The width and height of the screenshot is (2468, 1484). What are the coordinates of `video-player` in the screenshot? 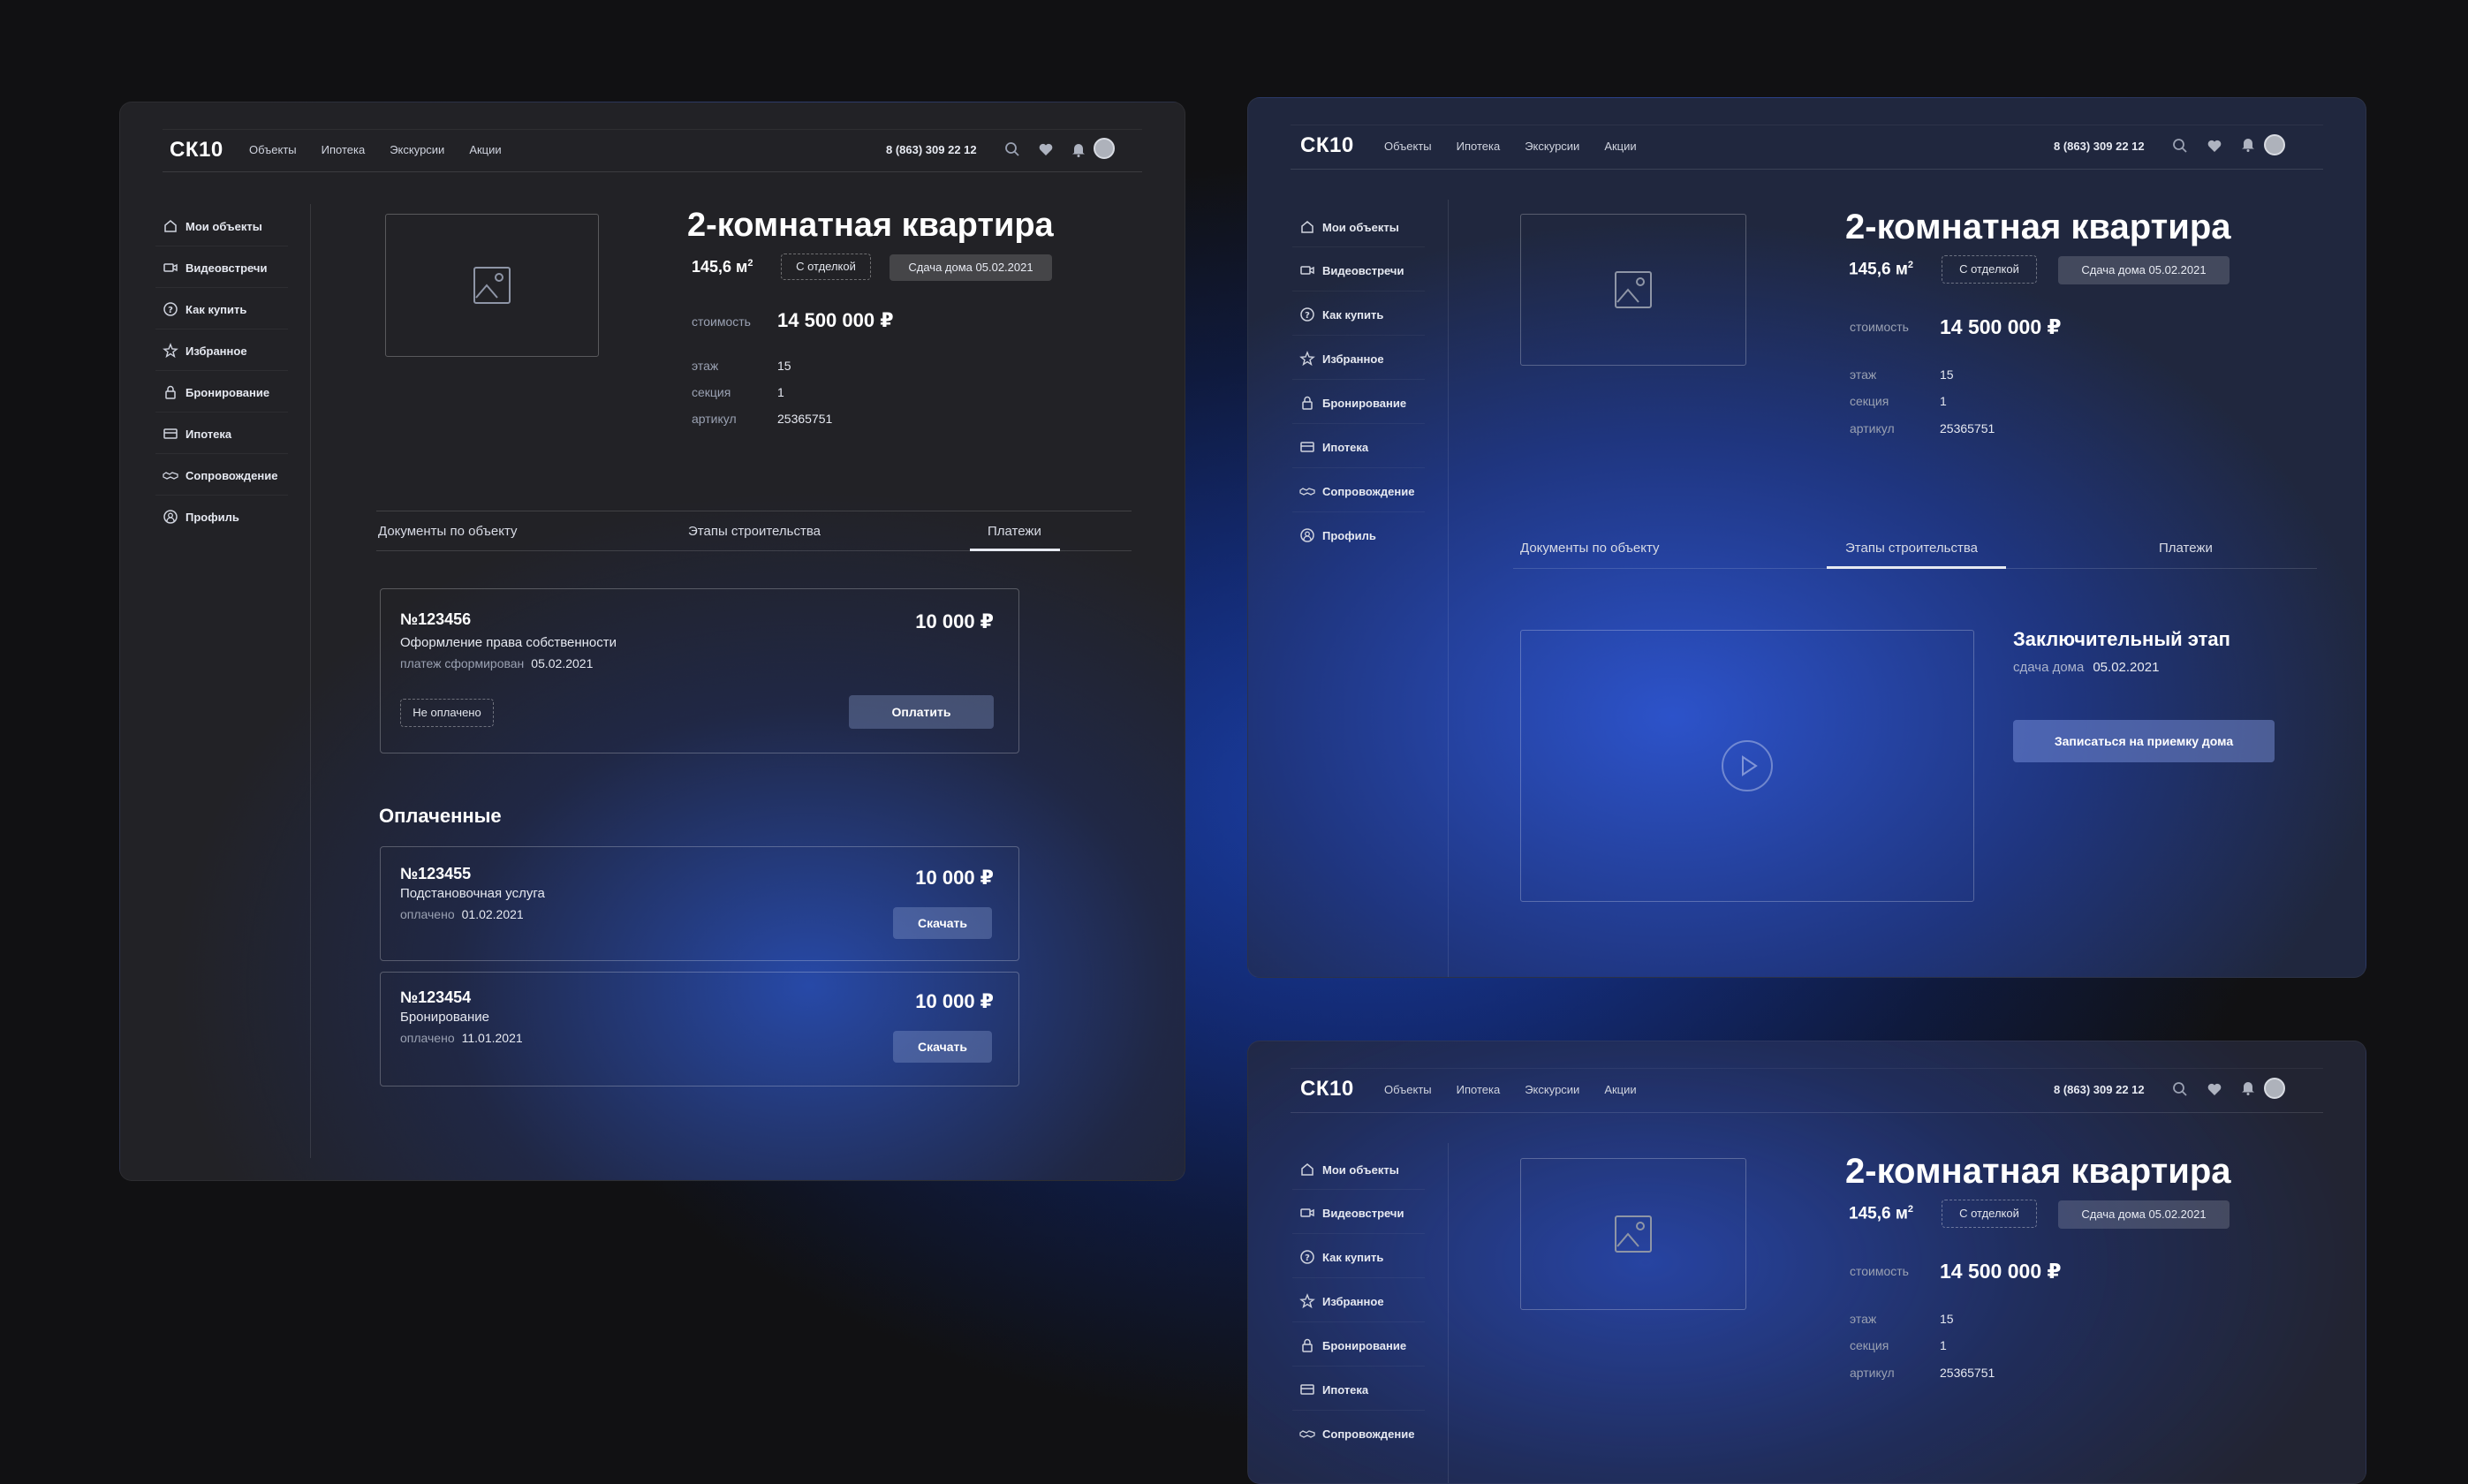 It's located at (1747, 766).